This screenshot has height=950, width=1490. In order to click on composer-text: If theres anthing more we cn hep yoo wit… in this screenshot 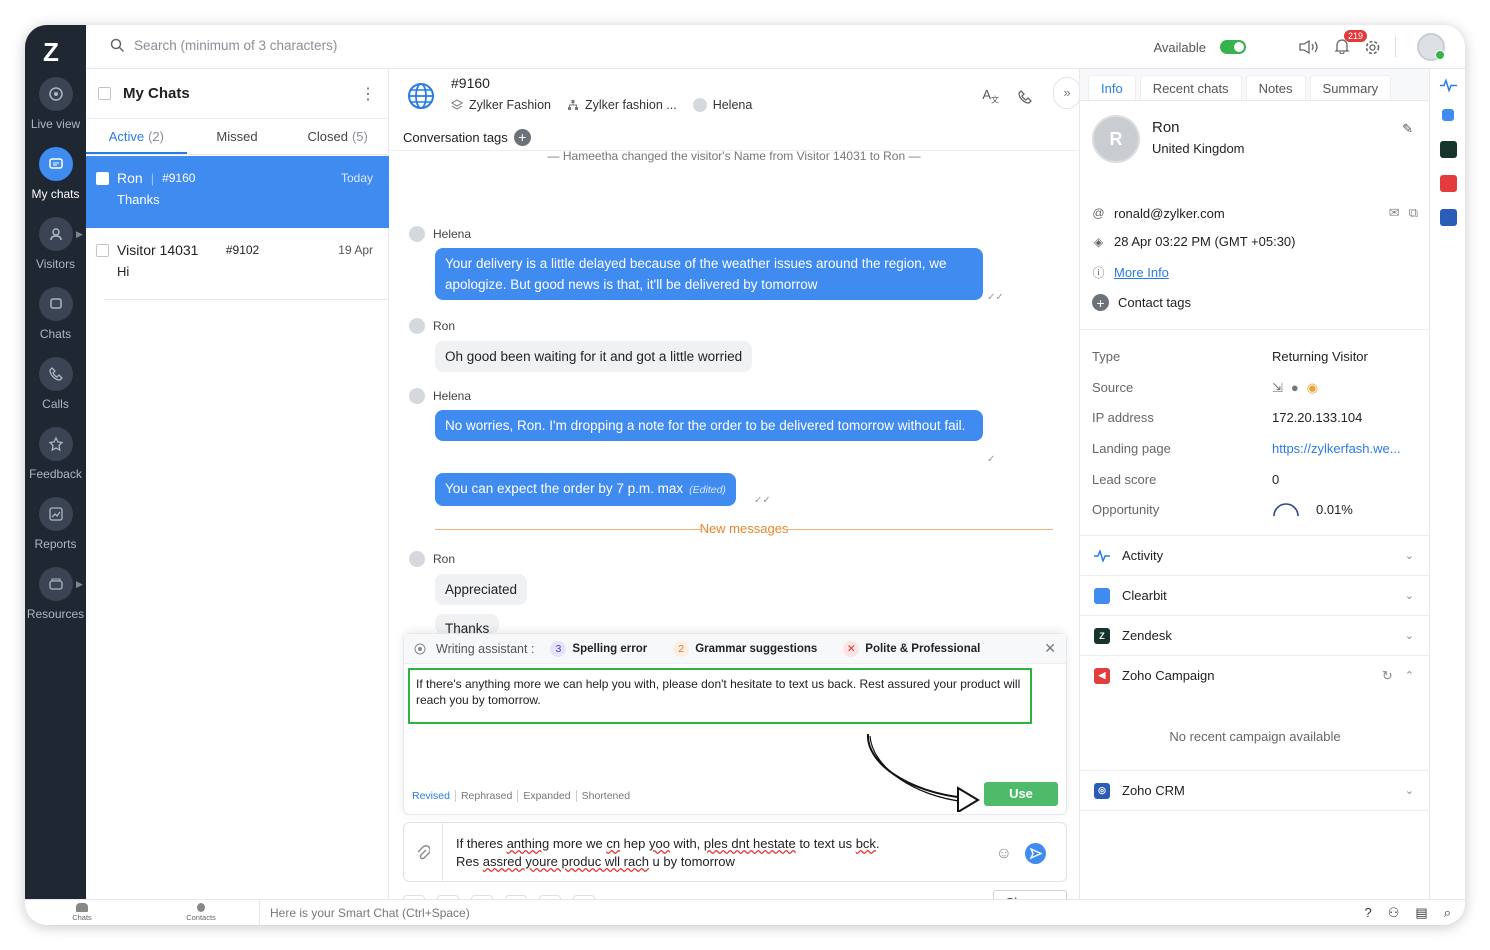, I will do `click(668, 853)`.